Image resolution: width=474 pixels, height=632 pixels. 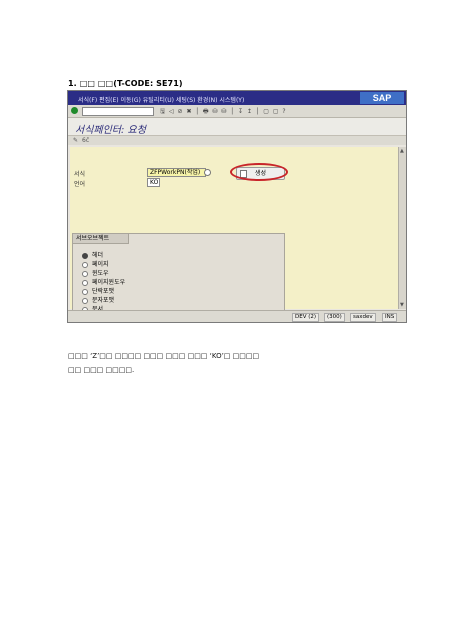 I want to click on vertical-scrollbar: ▲ ▼, so click(x=402, y=228).